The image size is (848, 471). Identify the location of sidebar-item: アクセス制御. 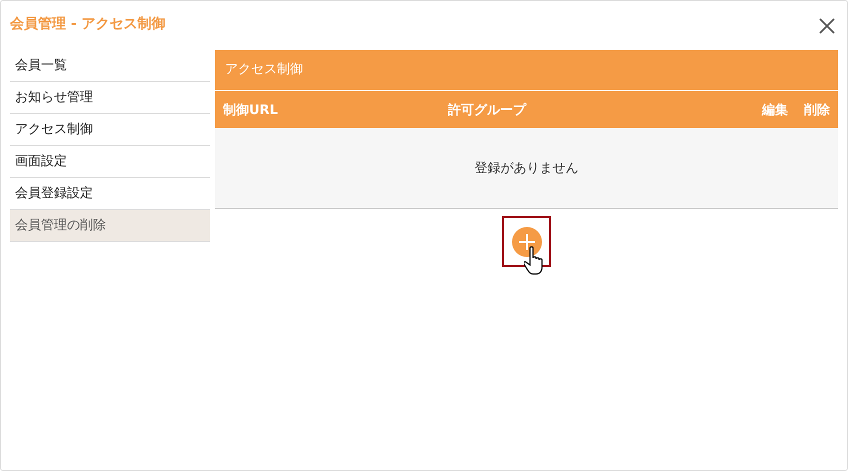
(110, 130).